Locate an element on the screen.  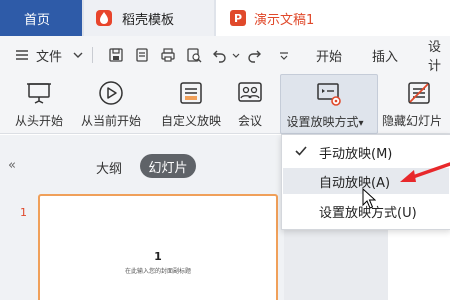
auto-playback-label: 自动放映(A) is located at coordinates (355, 183).